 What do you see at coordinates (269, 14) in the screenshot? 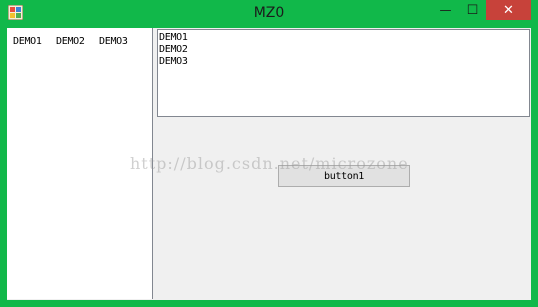
I see `title-bar: MZ0 — ☐ ✕` at bounding box center [269, 14].